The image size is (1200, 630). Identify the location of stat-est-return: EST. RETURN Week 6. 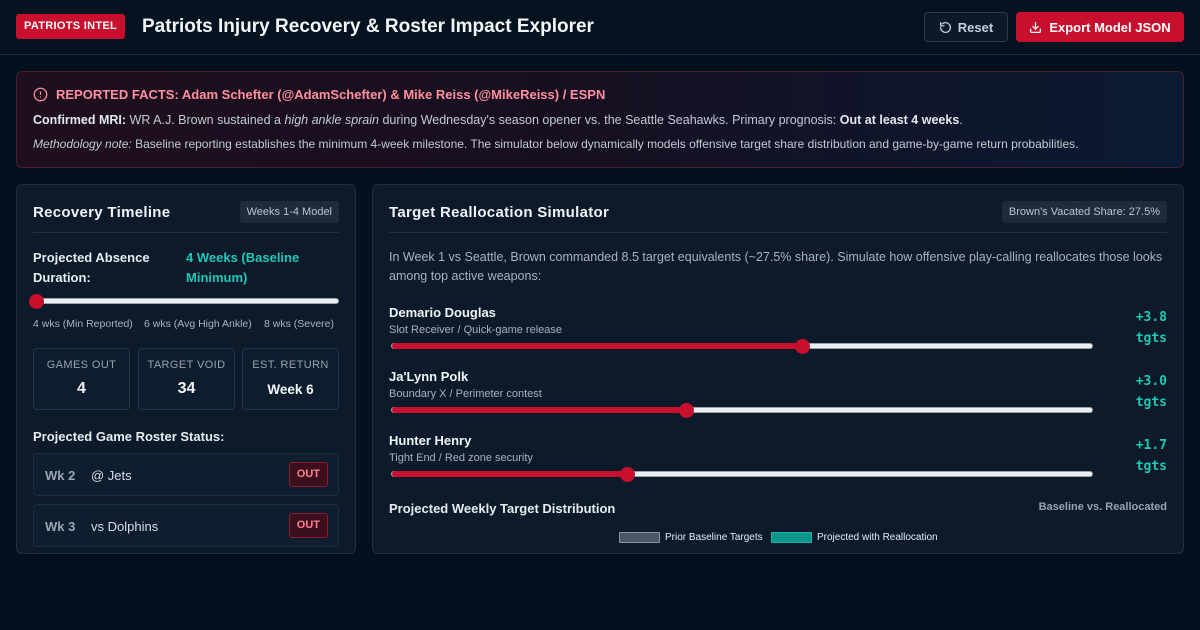
(290, 379).